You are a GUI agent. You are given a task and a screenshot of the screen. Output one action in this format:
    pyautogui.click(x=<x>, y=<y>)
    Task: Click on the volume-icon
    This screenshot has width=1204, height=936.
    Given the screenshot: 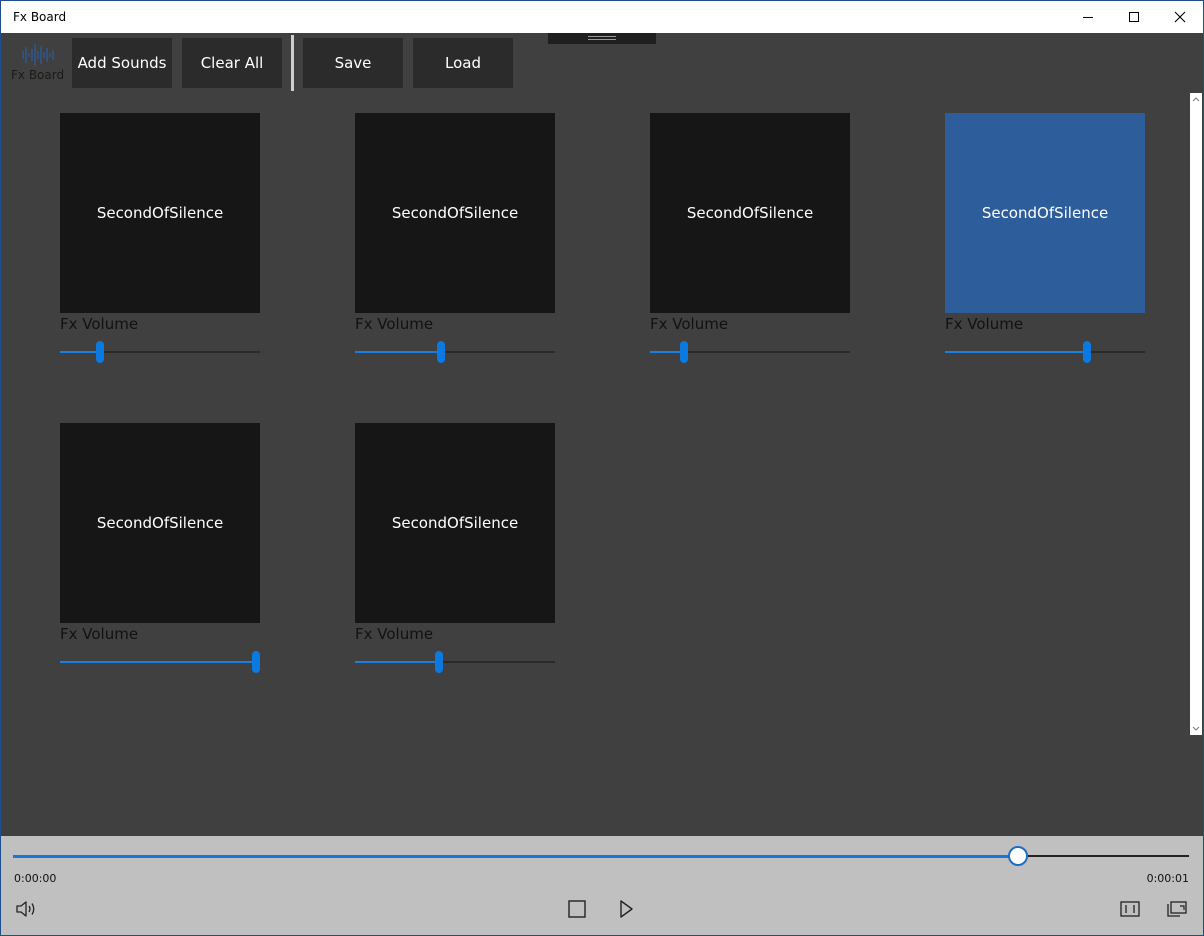 What is the action you would take?
    pyautogui.click(x=25, y=909)
    